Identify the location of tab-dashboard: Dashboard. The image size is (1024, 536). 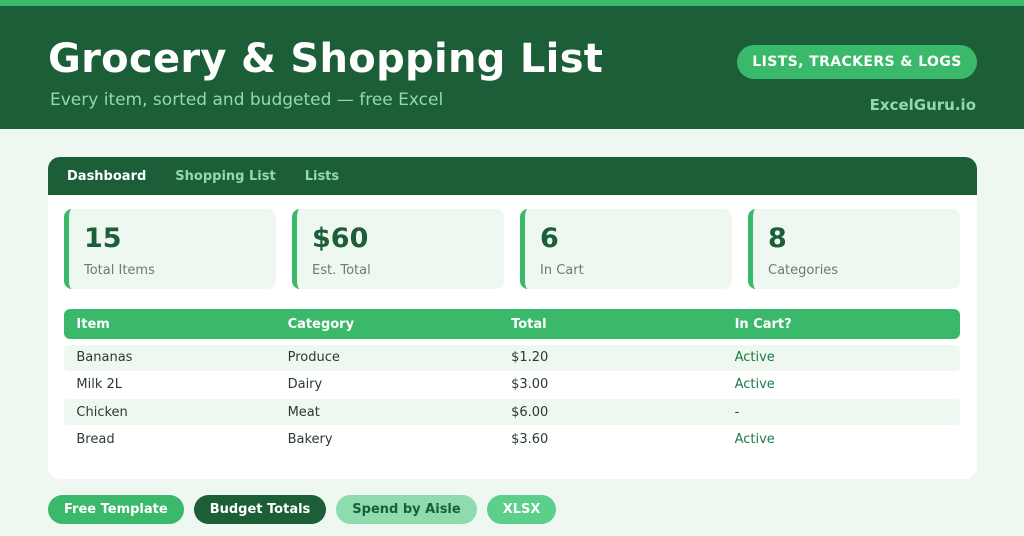
(106, 176).